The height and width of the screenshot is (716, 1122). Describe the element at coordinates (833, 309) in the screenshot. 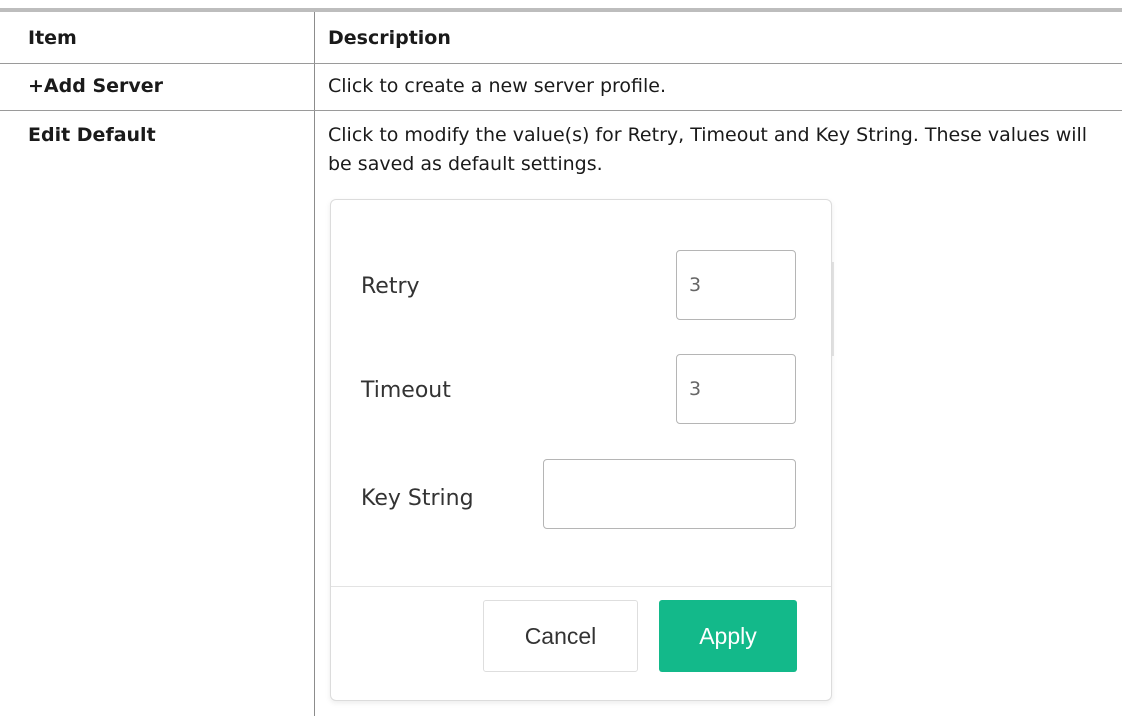

I see `background-panel-edge` at that location.